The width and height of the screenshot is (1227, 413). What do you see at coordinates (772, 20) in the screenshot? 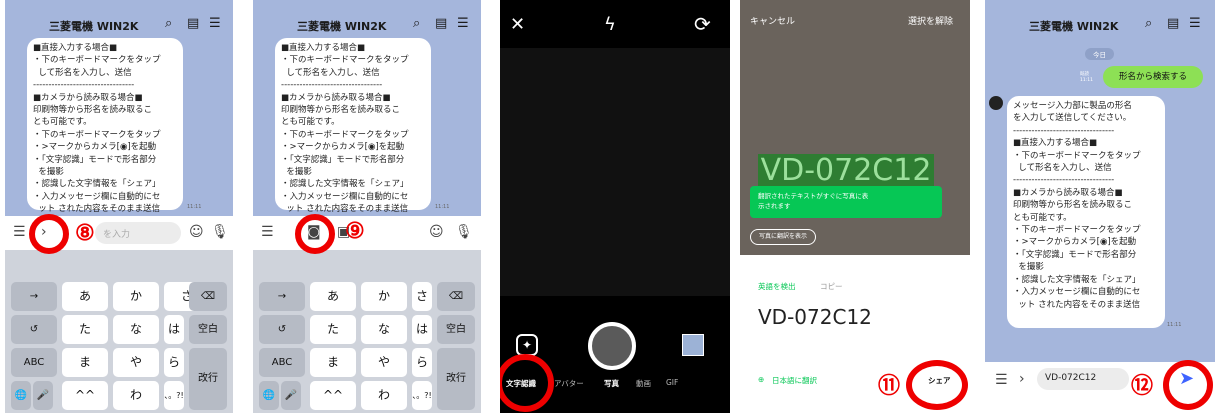
I see `cancel-button: キャンセル` at bounding box center [772, 20].